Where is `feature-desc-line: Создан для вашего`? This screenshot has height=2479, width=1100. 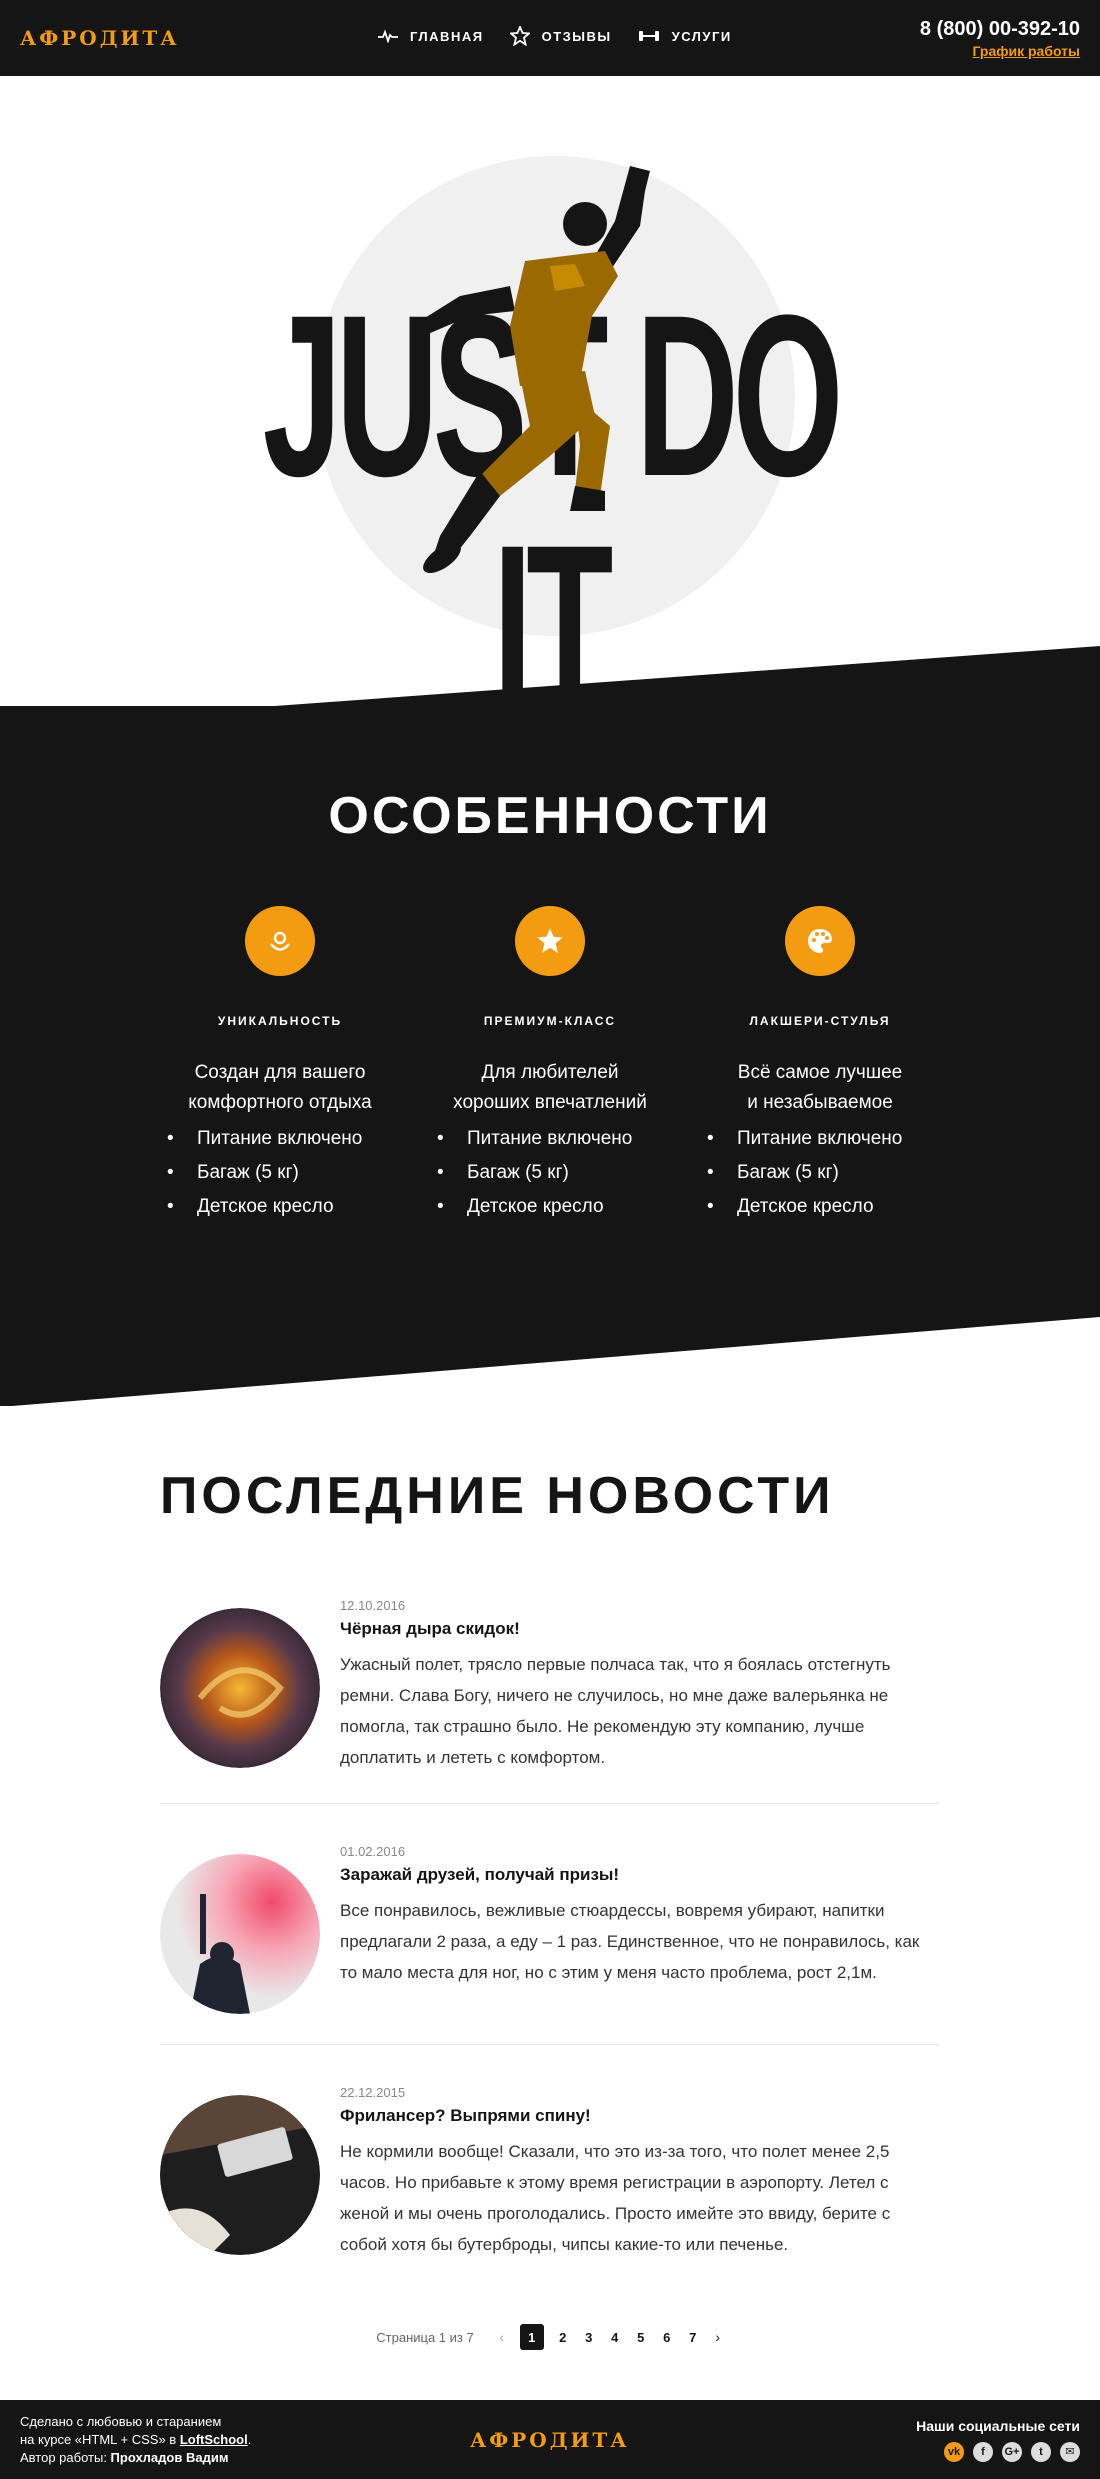 feature-desc-line: Создан для вашего is located at coordinates (280, 1072).